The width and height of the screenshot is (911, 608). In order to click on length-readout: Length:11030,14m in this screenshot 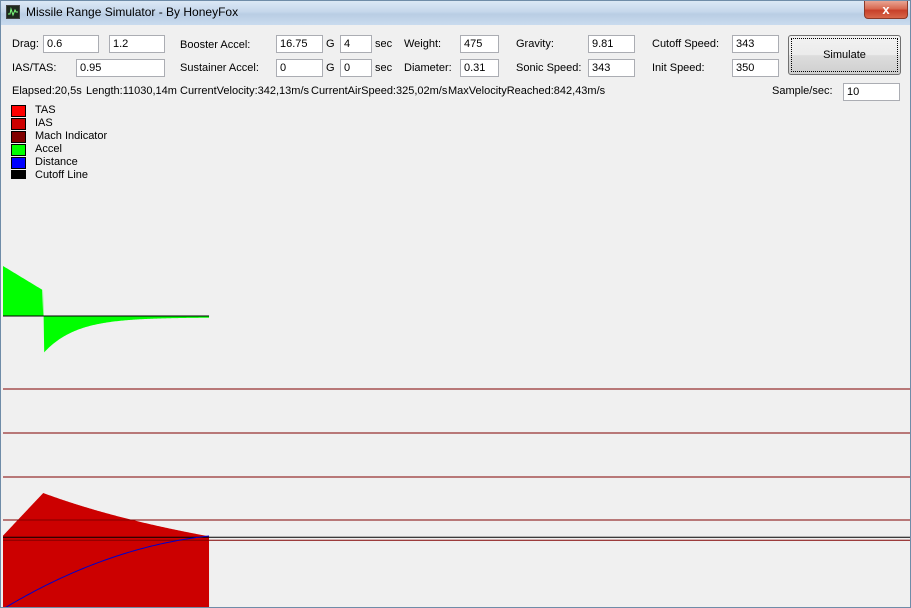, I will do `click(131, 91)`.